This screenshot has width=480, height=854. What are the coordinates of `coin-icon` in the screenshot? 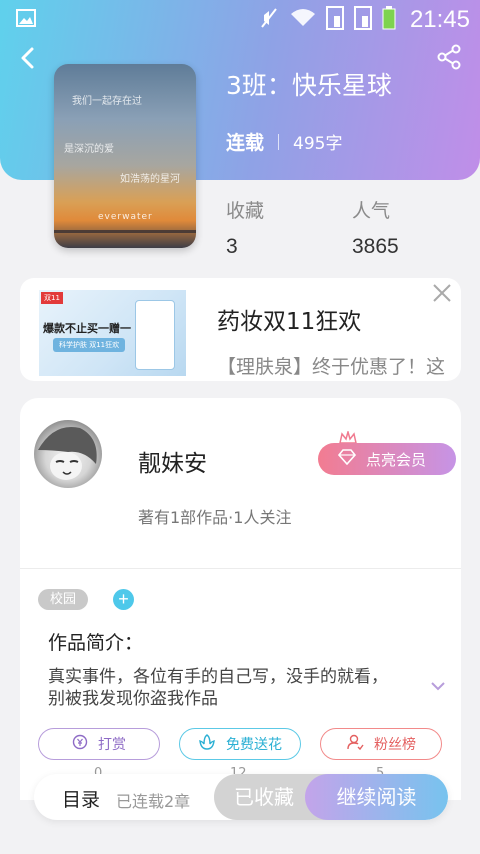 It's located at (80, 744).